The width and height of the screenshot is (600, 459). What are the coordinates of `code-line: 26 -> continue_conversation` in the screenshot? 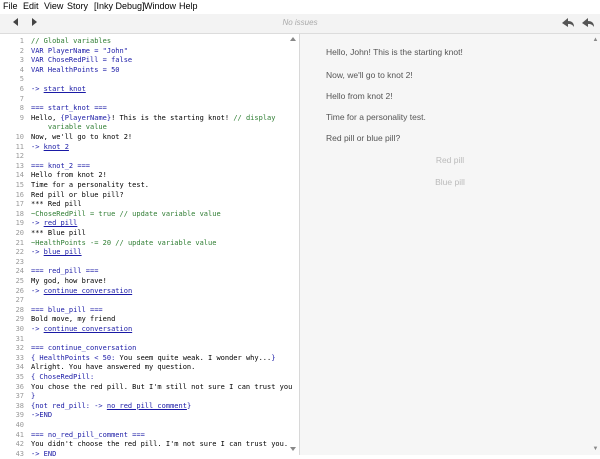 It's located at (147, 291).